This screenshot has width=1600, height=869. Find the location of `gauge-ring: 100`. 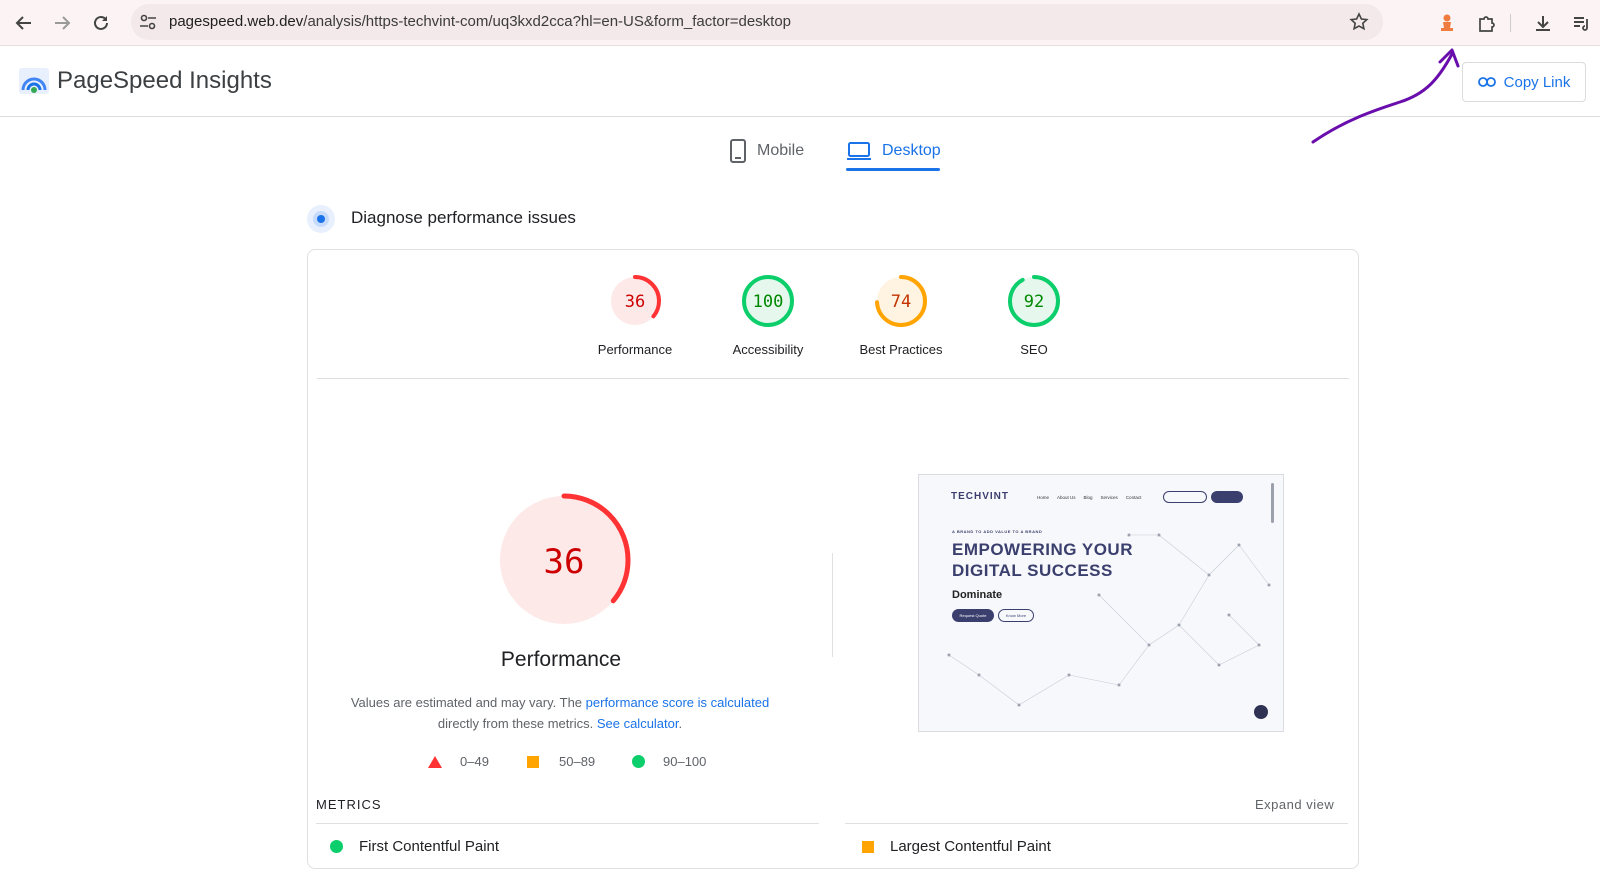

gauge-ring: 100 is located at coordinates (768, 301).